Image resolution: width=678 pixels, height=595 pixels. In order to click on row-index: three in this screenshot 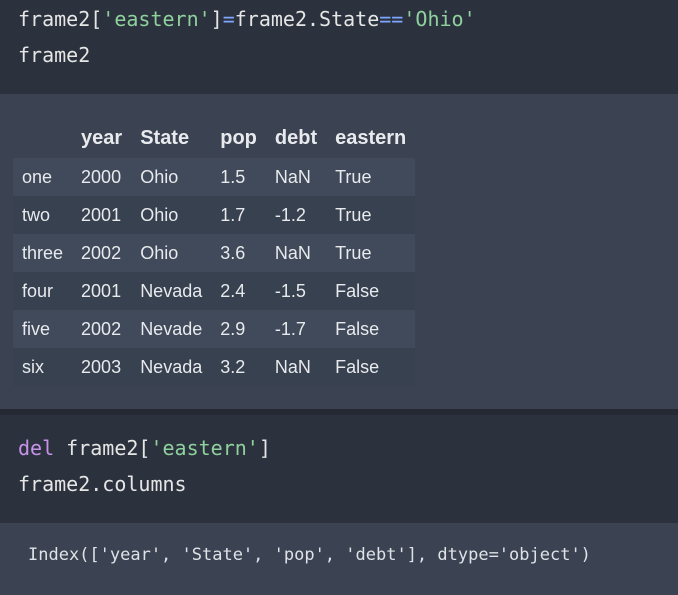, I will do `click(43, 252)`.